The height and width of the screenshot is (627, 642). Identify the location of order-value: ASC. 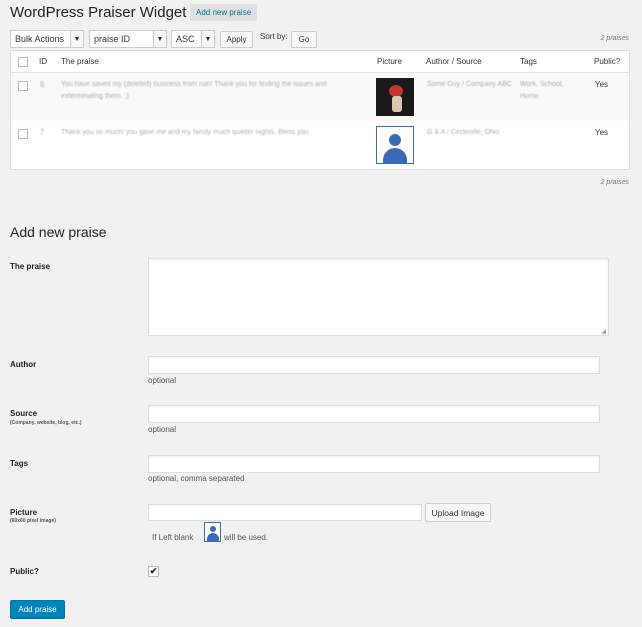
(185, 39).